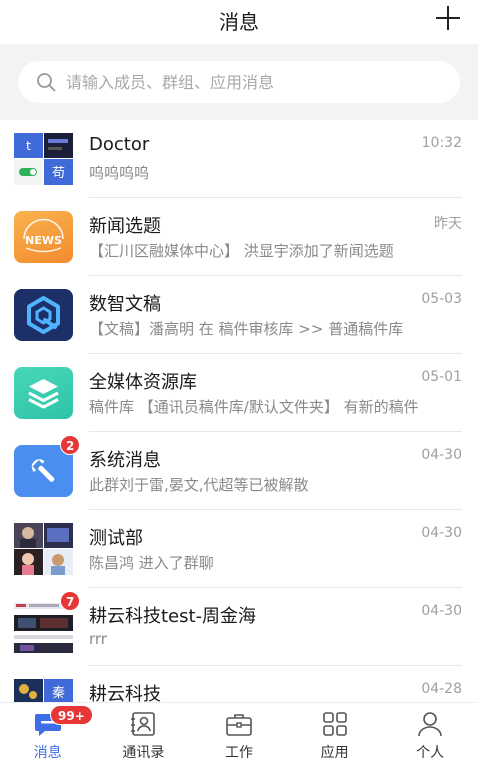 This screenshot has width=478, height=768. What do you see at coordinates (239, 684) in the screenshot?
I see `conversation-item: 秦 耕云科技 04-28` at bounding box center [239, 684].